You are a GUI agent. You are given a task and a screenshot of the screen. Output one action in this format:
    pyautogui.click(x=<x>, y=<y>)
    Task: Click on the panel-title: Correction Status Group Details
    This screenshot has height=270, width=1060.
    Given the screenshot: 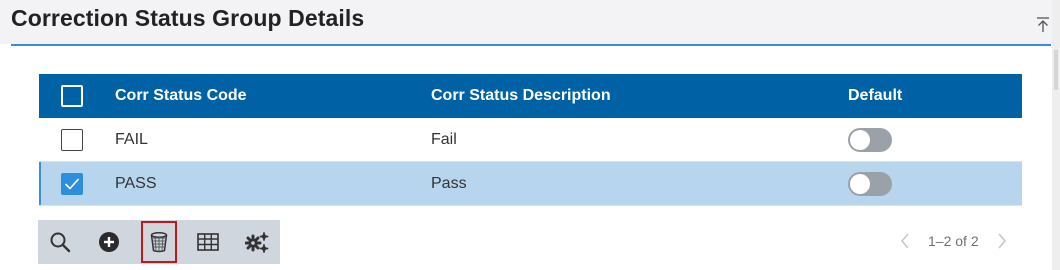 What is the action you would take?
    pyautogui.click(x=188, y=18)
    